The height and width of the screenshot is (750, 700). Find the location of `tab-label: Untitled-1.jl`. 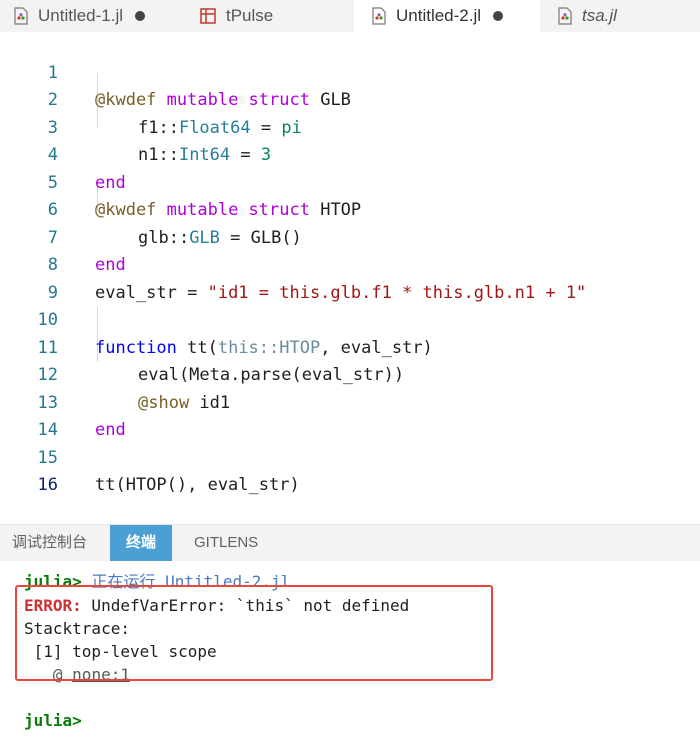

tab-label: Untitled-1.jl is located at coordinates (81, 15).